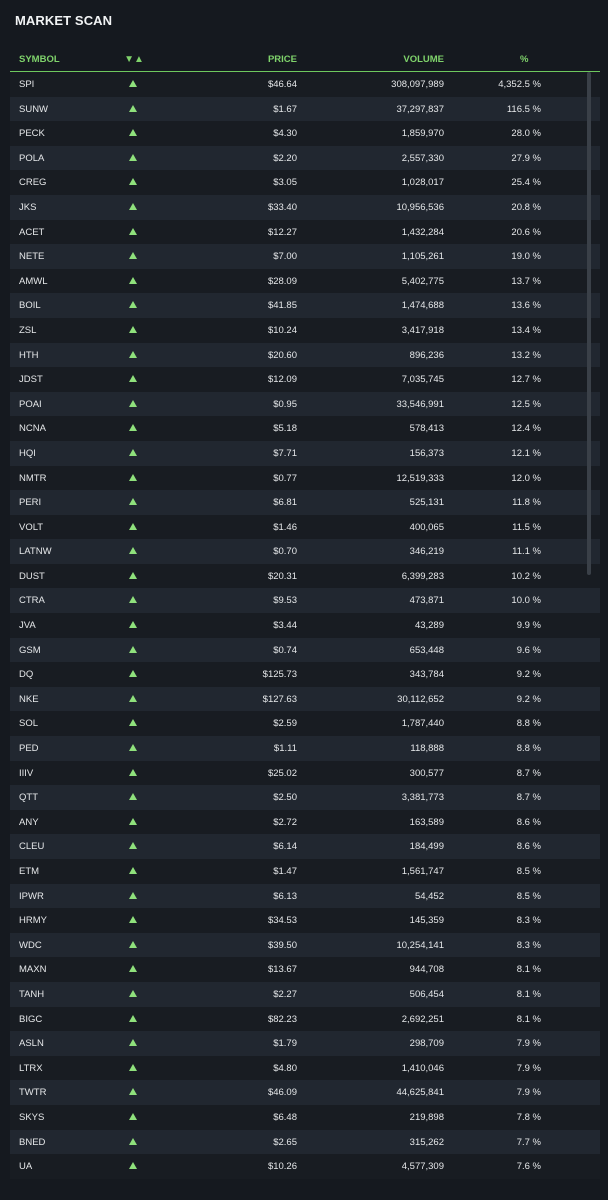 The width and height of the screenshot is (608, 1200). What do you see at coordinates (305, 84) in the screenshot?
I see `table-row: SPI $46.64 308,097,989 4,352.5 %` at bounding box center [305, 84].